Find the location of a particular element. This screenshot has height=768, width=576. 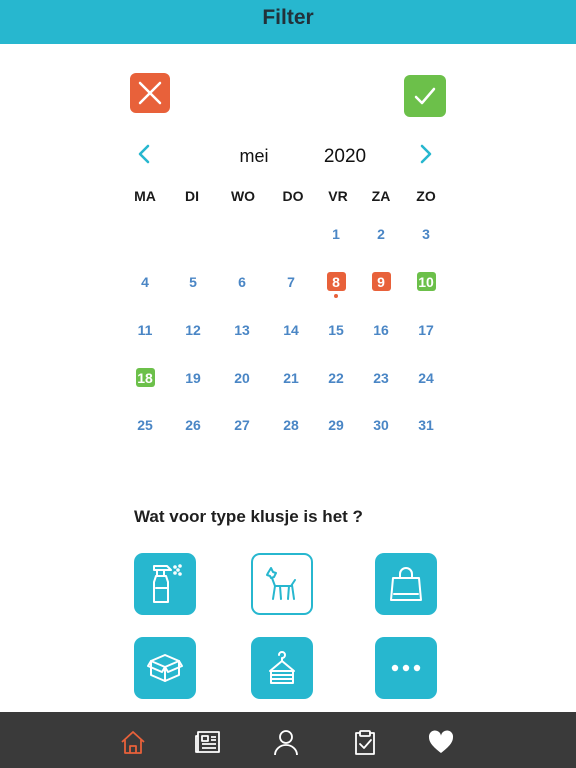

day-number: 2 is located at coordinates (381, 234).